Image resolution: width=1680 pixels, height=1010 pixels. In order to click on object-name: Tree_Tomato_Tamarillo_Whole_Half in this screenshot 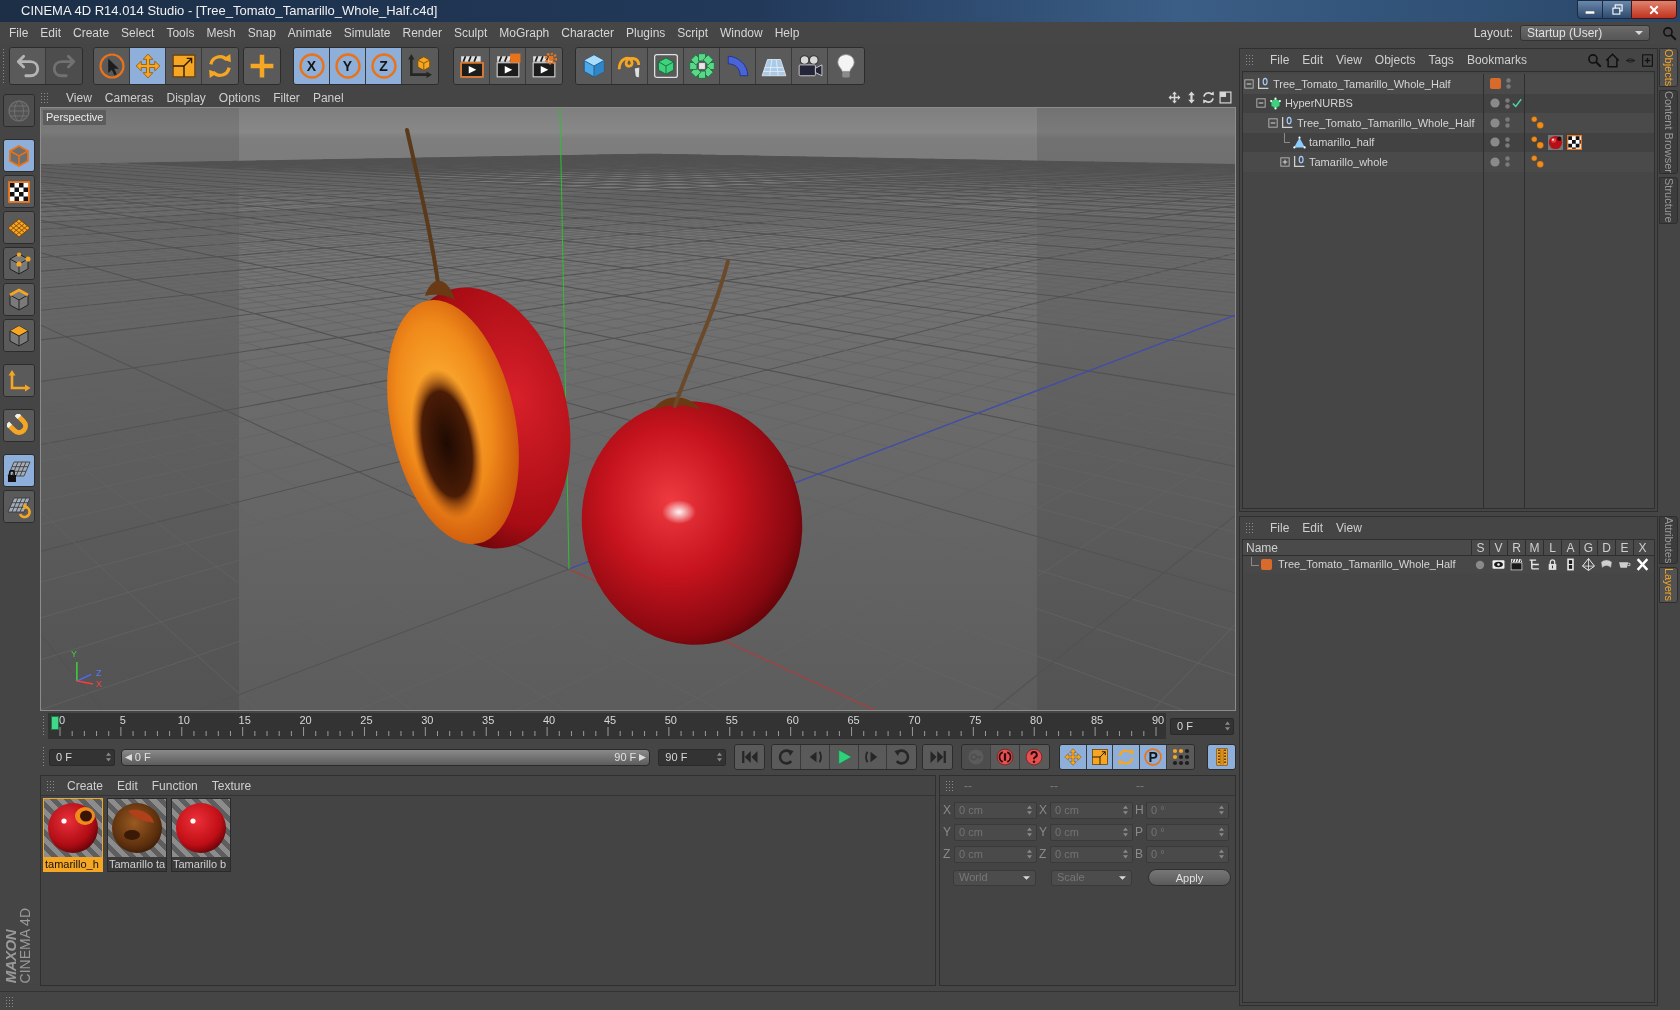, I will do `click(1362, 83)`.